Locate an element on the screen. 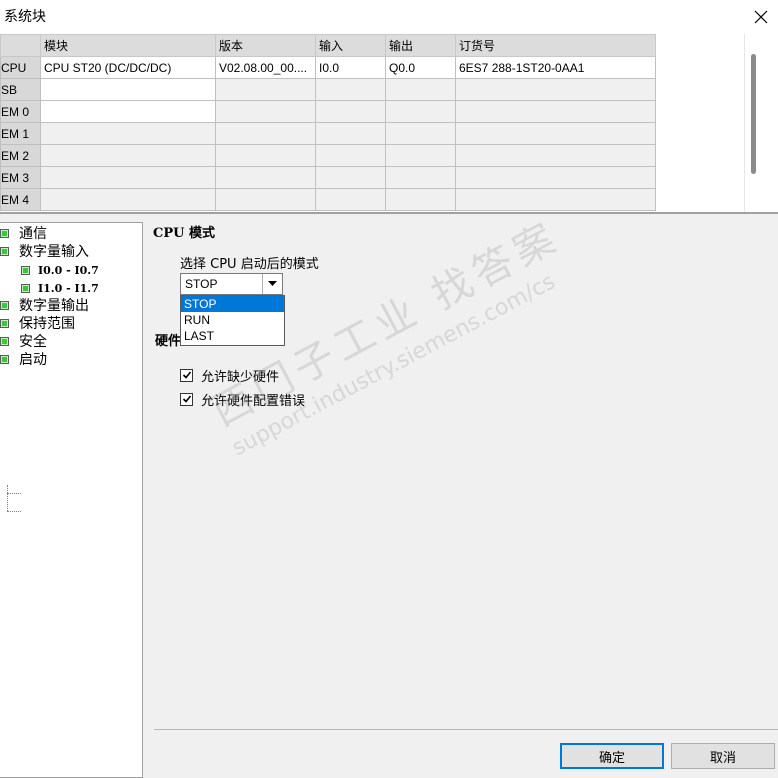 Image resolution: width=778 pixels, height=778 pixels. tree-item-communication: 通信 is located at coordinates (23, 233).